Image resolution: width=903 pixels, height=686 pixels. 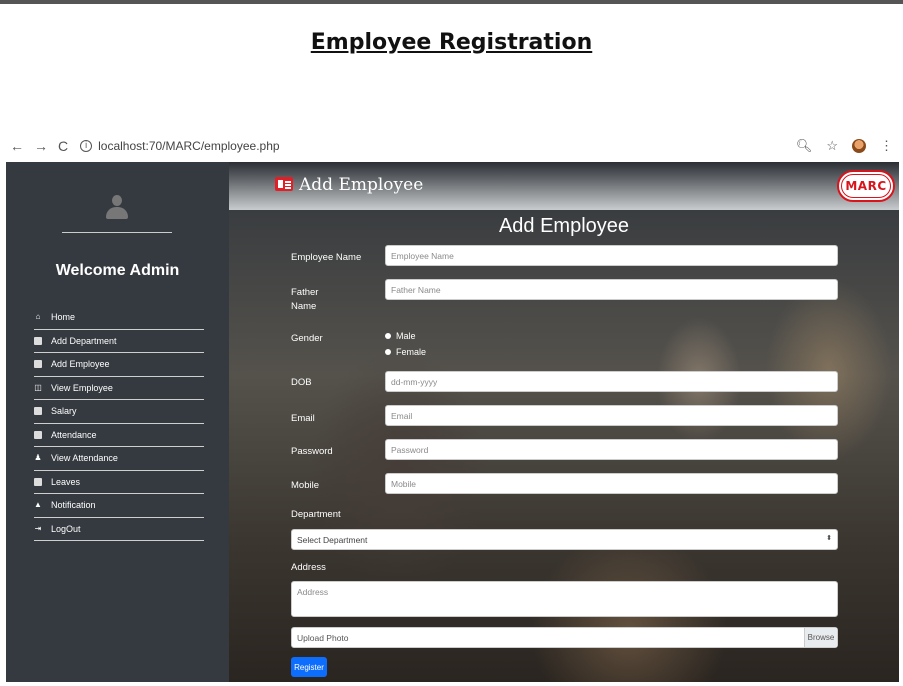 I want to click on mobile-label: Mobile, so click(x=305, y=485).